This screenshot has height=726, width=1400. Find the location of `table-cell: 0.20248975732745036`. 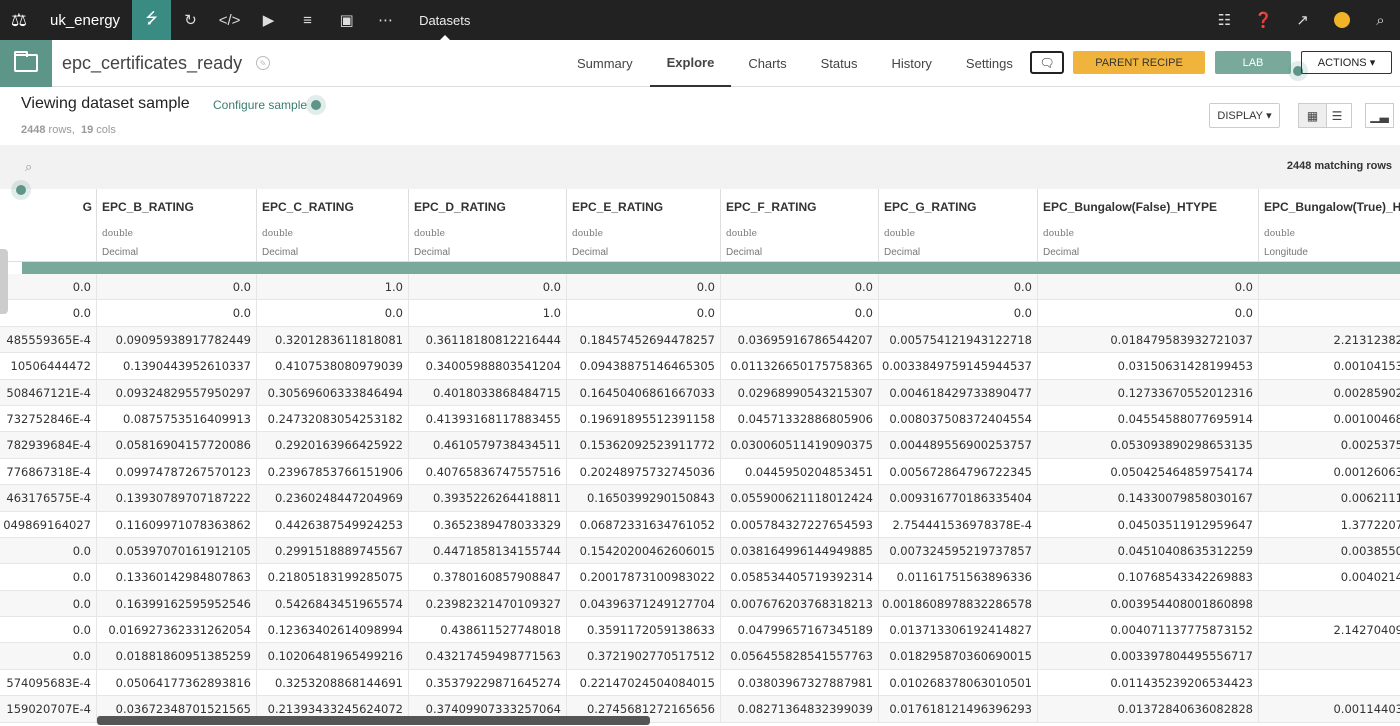

table-cell: 0.20248975732745036 is located at coordinates (644, 472).